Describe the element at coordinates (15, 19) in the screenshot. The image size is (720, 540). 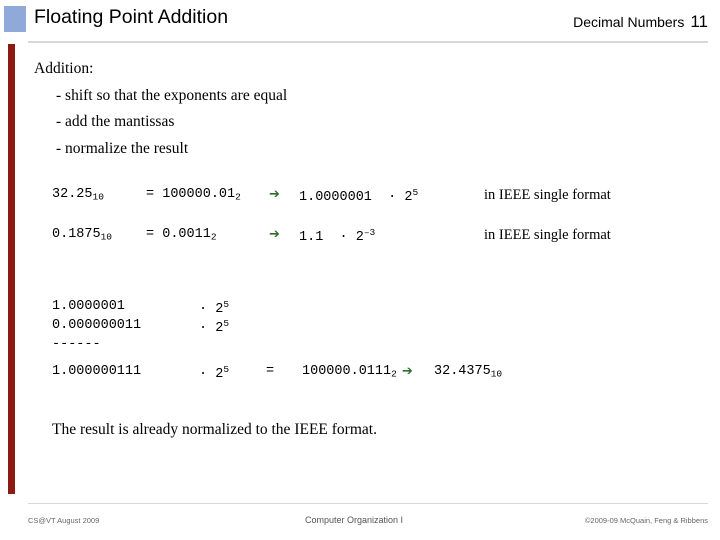
I see `header-accent-square` at that location.